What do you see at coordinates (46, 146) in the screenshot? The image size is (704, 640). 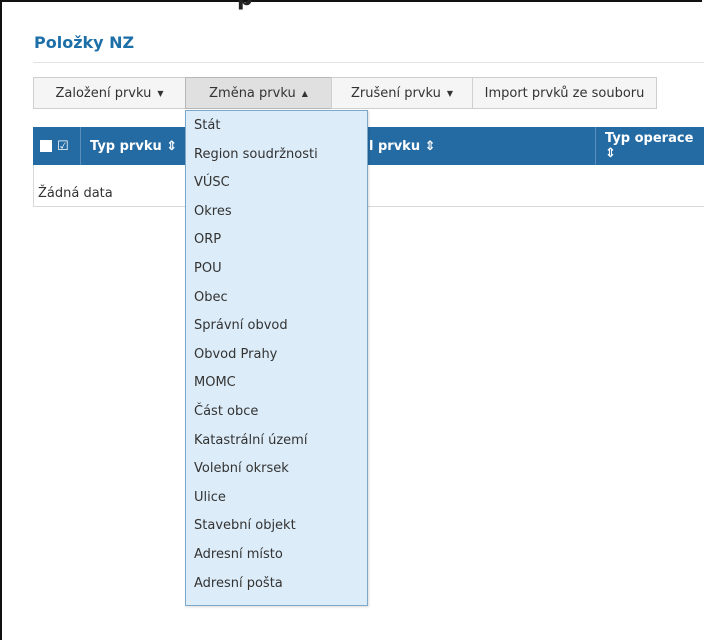 I see `checkbox-square-icon` at bounding box center [46, 146].